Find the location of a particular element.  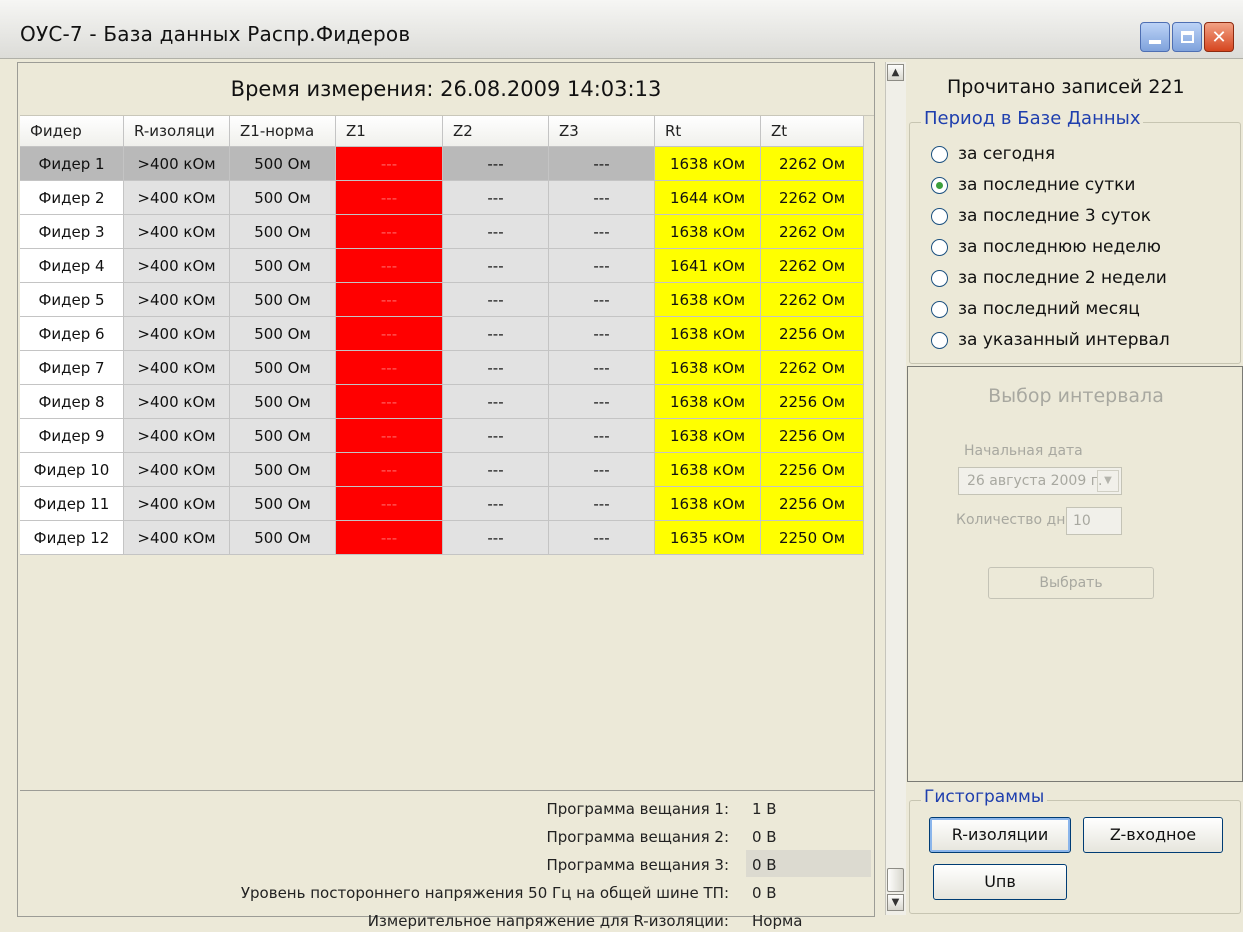

start-date-label: Начальная дата is located at coordinates (1023, 451).